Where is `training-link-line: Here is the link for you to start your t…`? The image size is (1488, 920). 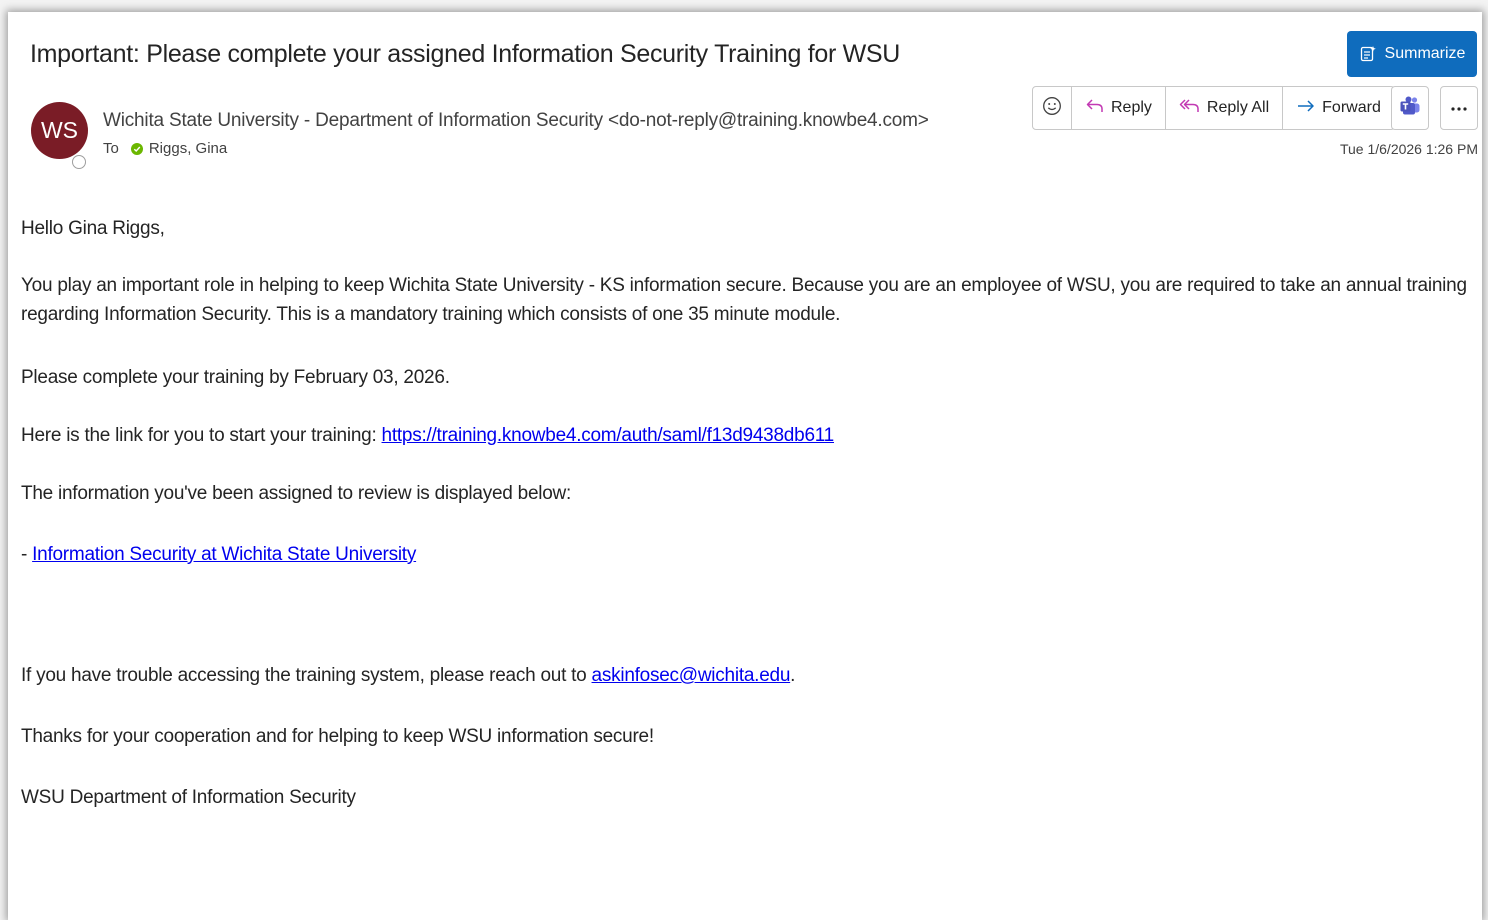
training-link-line: Here is the link for you to start your t… is located at coordinates (427, 435).